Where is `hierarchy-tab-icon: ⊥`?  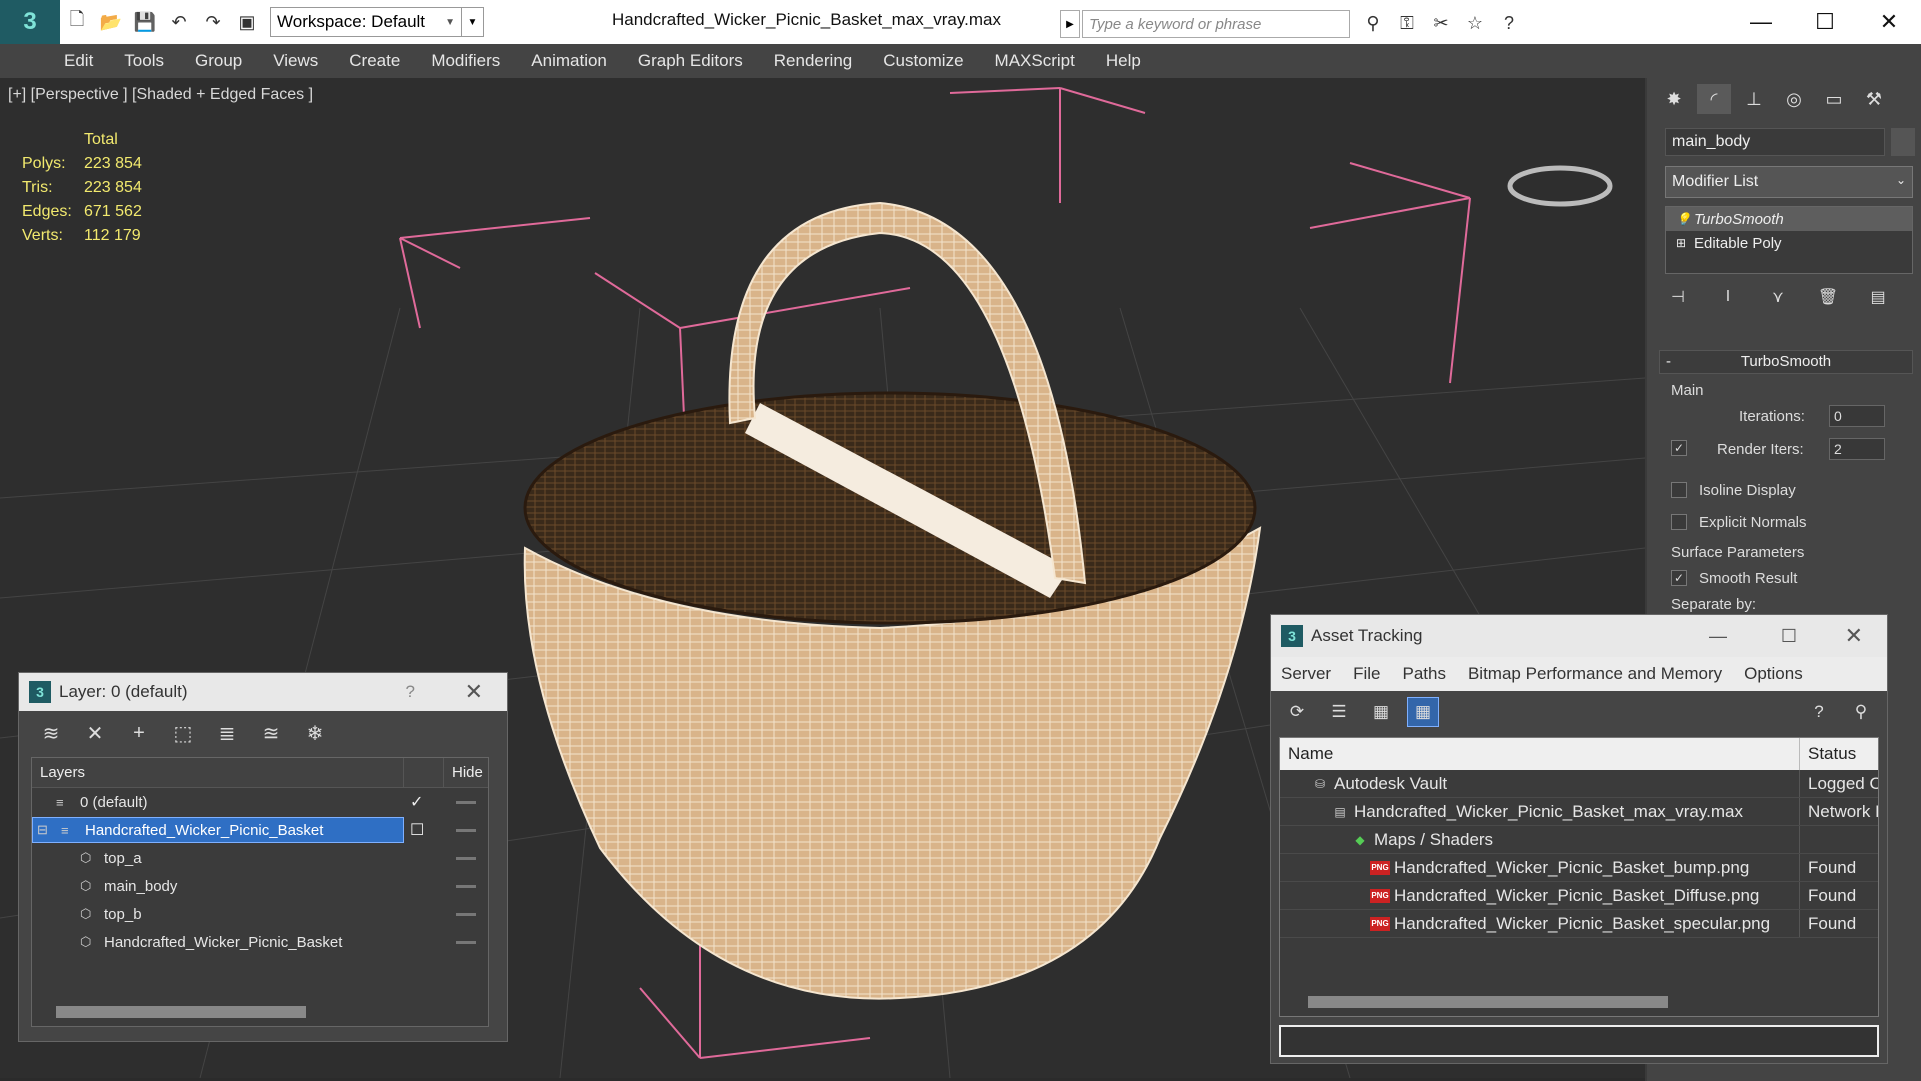
hierarchy-tab-icon: ⊥ is located at coordinates (1754, 99).